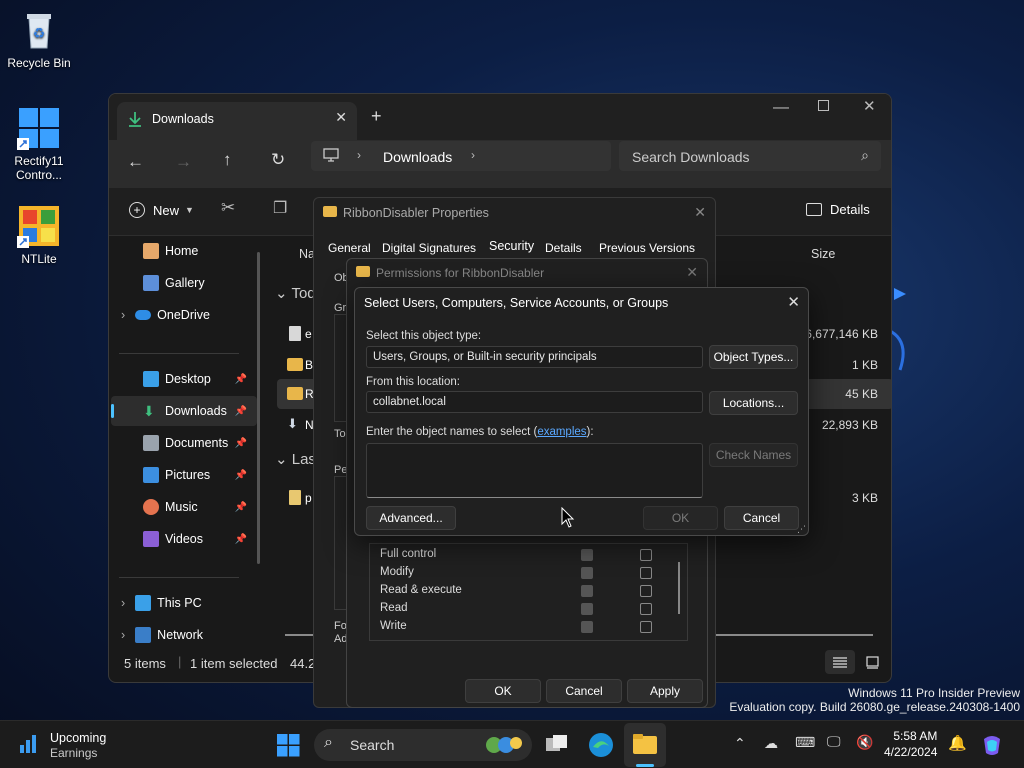 The width and height of the screenshot is (1024, 768). Describe the element at coordinates (861, 394) in the screenshot. I see `file-size: 45 KB` at that location.